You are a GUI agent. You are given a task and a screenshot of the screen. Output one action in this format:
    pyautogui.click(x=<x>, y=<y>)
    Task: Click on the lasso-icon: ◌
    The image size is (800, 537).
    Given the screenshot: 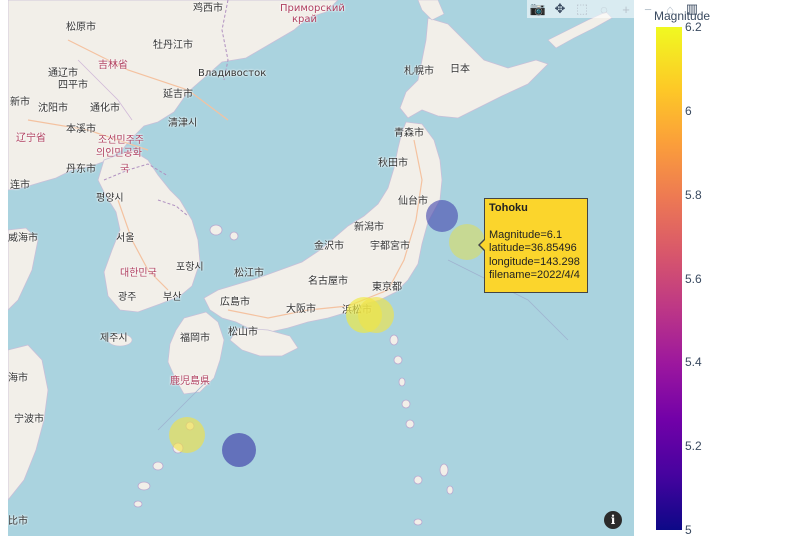 What is the action you would take?
    pyautogui.click(x=604, y=9)
    